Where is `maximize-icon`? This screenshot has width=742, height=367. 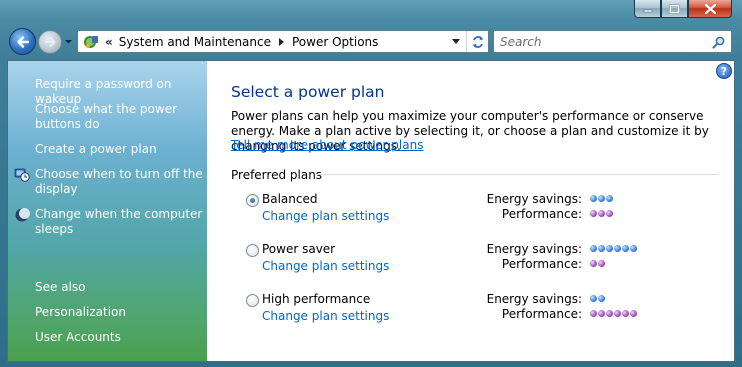 maximize-icon is located at coordinates (674, 8).